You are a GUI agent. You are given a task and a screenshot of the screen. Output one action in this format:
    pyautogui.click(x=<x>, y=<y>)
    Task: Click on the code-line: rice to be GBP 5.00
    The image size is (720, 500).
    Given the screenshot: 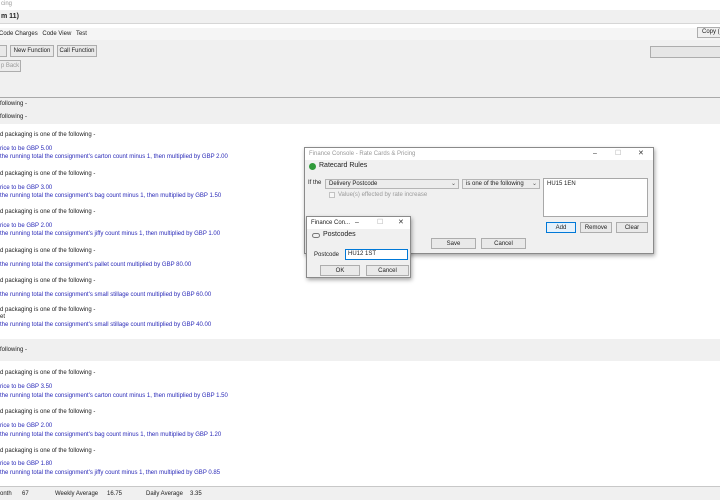 What is the action you would take?
    pyautogui.click(x=26, y=149)
    